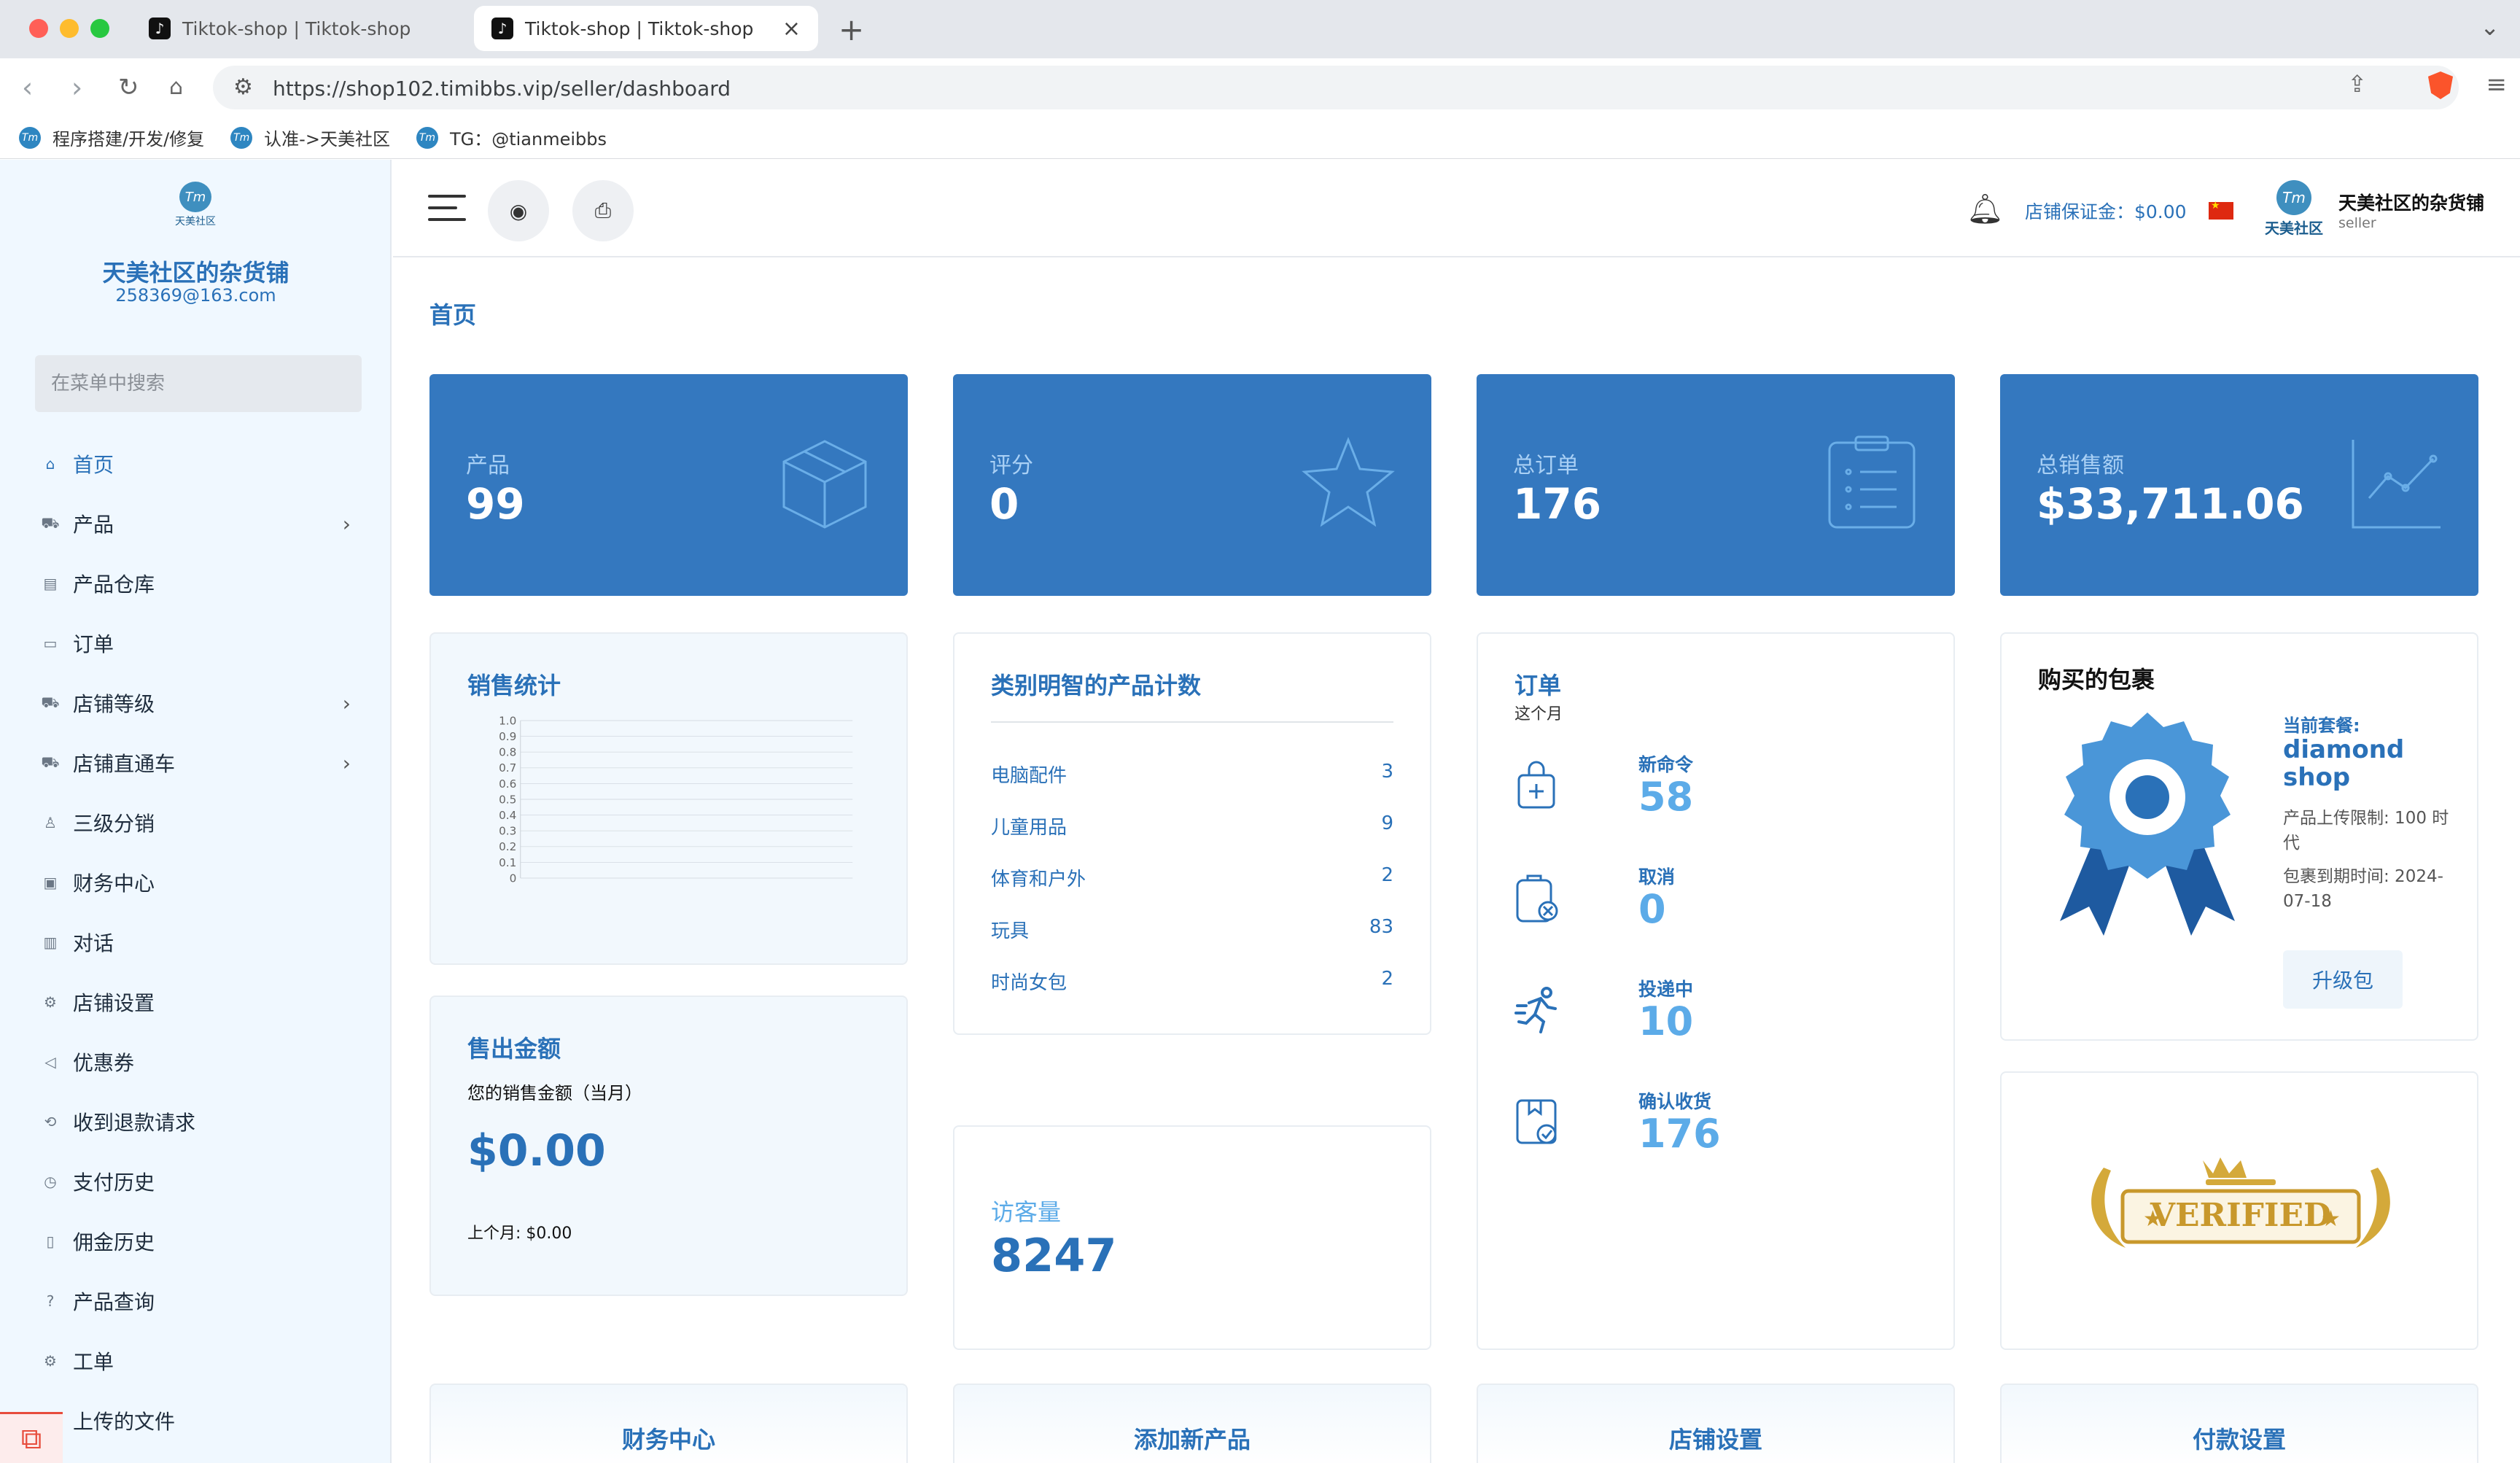  I want to click on order-stat-new: 新命令 58, so click(1718, 788).